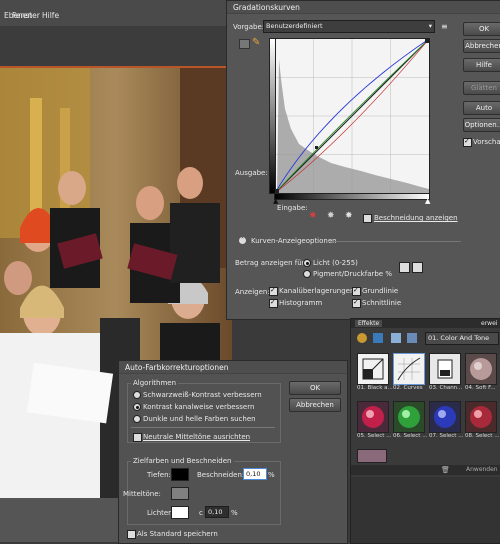  I want to click on highlights-color-swatch, so click(180, 512).